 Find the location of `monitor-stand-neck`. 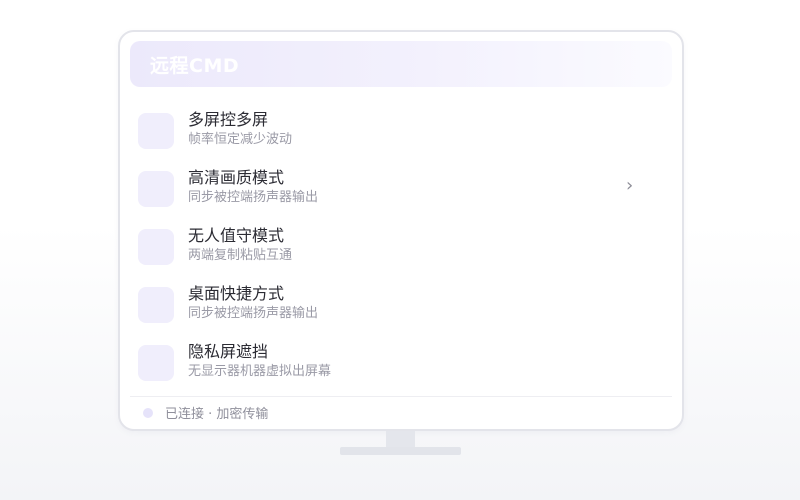

monitor-stand-neck is located at coordinates (400, 439).